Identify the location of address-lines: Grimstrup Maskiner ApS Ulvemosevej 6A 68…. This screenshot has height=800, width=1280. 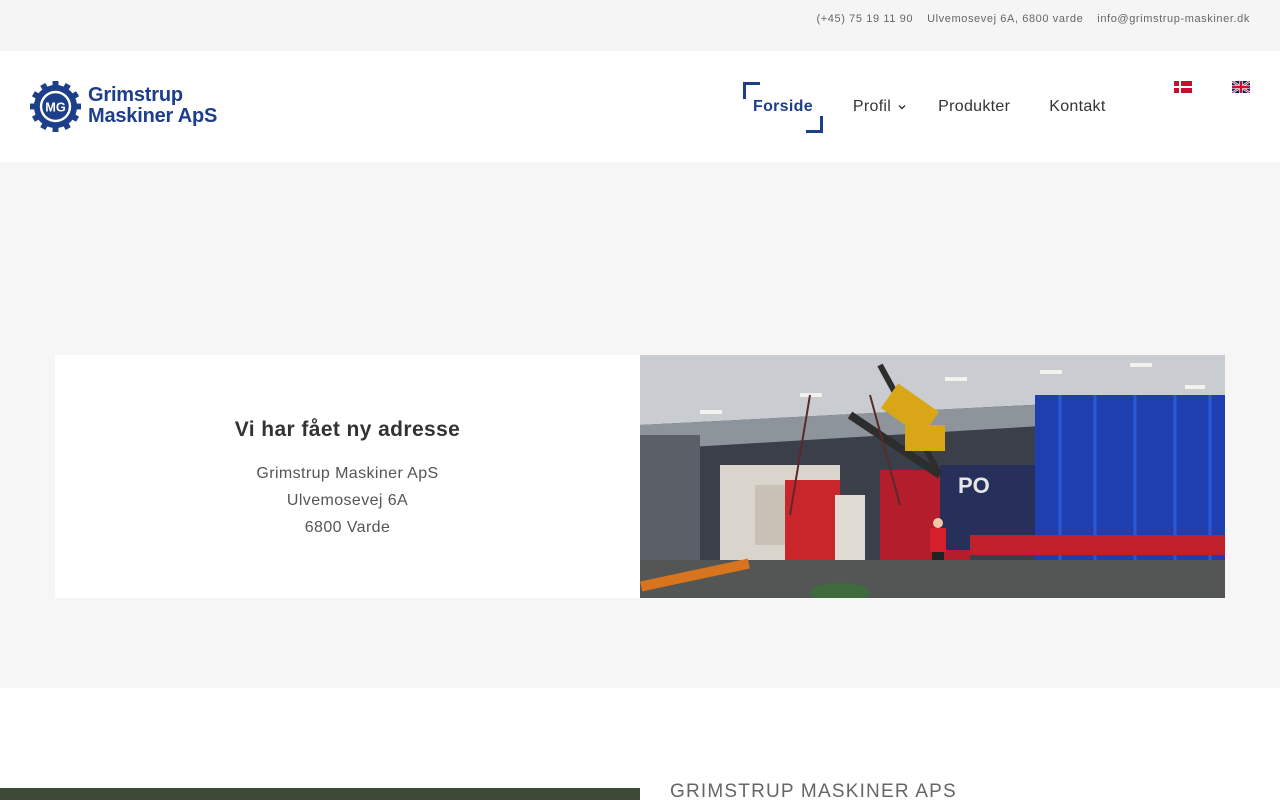
(347, 500).